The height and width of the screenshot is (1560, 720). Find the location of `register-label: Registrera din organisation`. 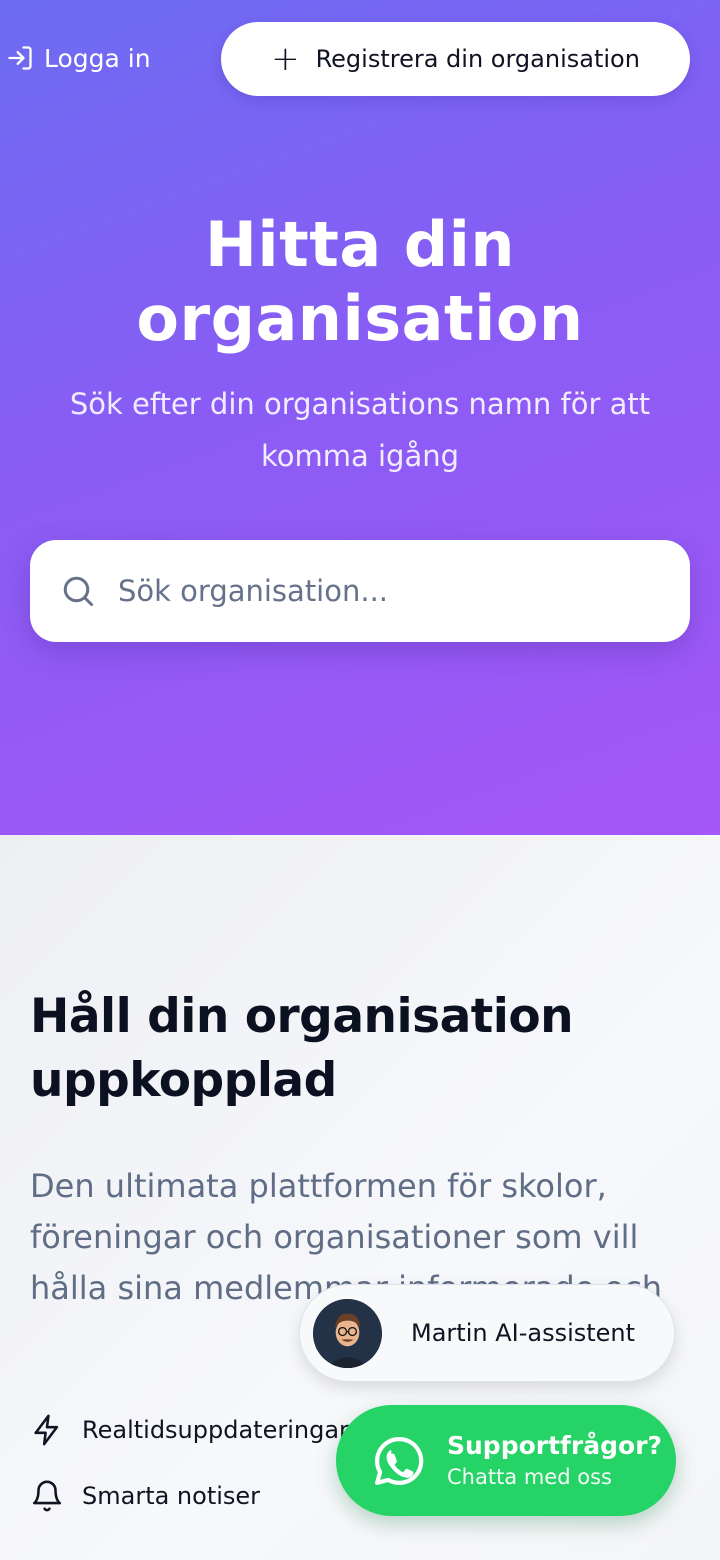

register-label: Registrera din organisation is located at coordinates (477, 59).